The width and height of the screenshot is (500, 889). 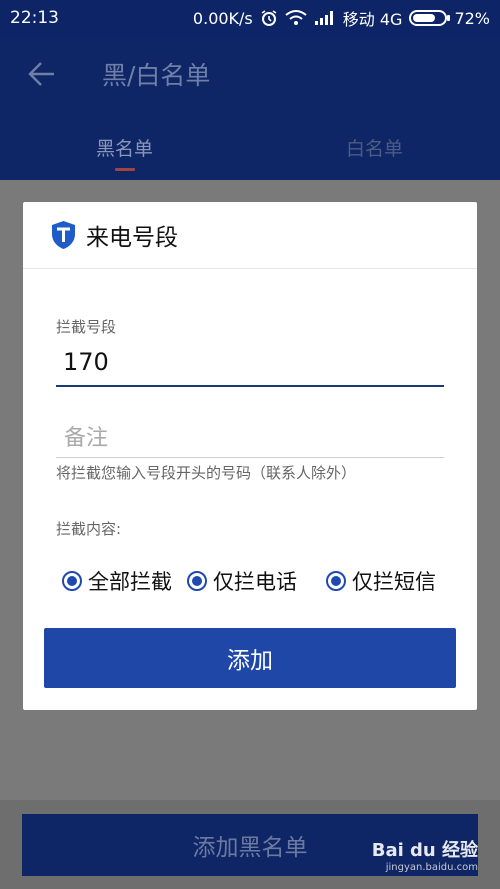 I want to click on alarm-icon, so click(x=269, y=18).